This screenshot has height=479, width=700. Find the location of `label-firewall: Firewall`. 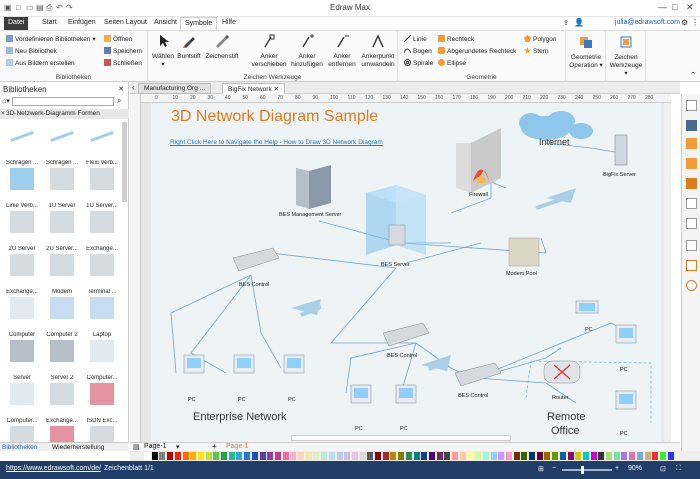

label-firewall: Firewall is located at coordinates (478, 195).